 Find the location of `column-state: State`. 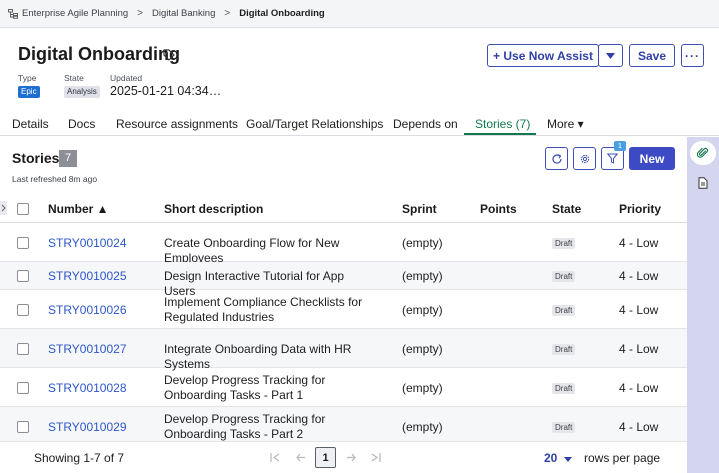

column-state: State is located at coordinates (566, 209).